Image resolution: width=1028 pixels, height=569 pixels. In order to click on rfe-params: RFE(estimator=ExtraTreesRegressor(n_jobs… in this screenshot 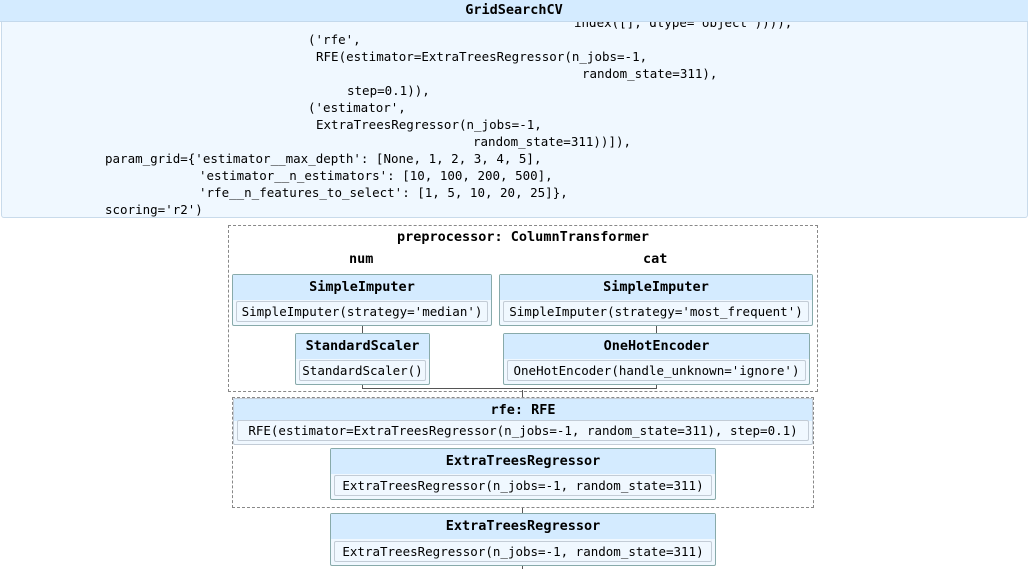, I will do `click(523, 430)`.